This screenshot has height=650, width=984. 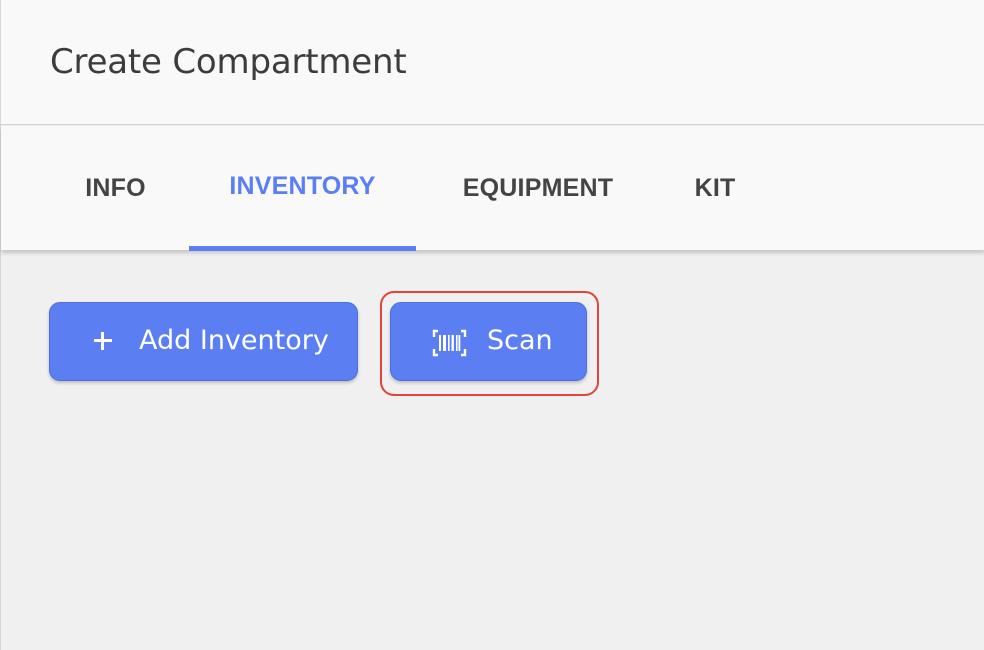 I want to click on tab-equipment: EQUIPMENT, so click(x=538, y=188).